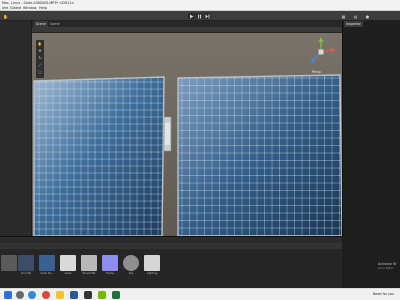  What do you see at coordinates (29, 8) in the screenshot?
I see `menu-item: Window` at bounding box center [29, 8].